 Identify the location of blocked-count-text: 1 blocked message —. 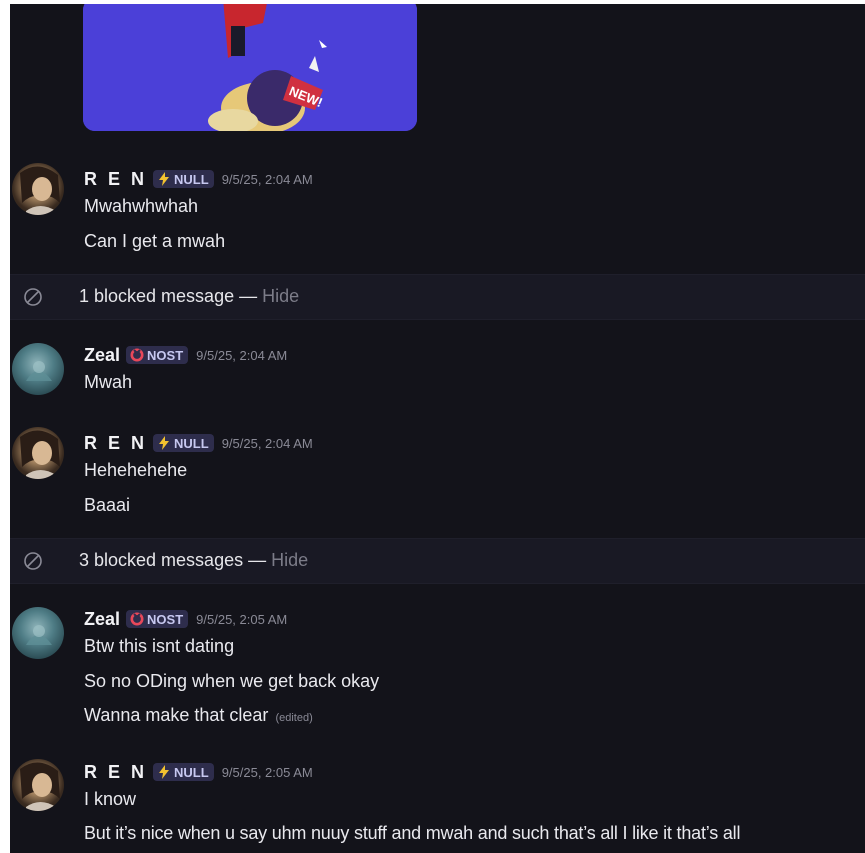
(168, 296).